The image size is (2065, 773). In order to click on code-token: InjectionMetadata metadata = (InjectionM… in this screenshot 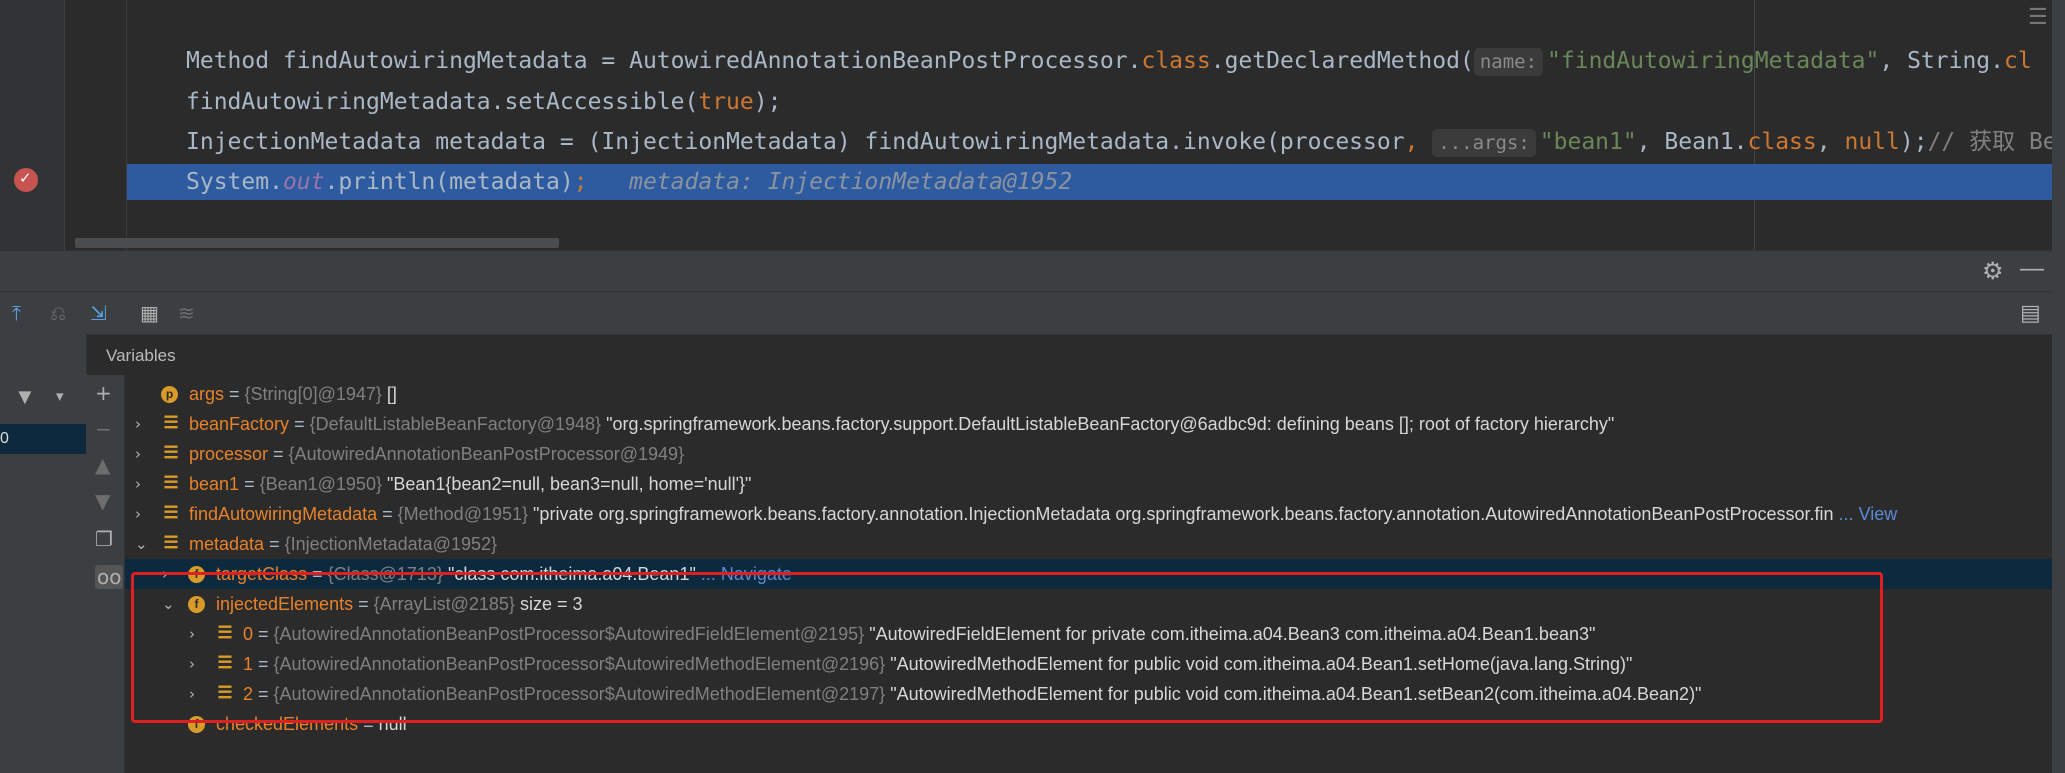, I will do `click(795, 142)`.